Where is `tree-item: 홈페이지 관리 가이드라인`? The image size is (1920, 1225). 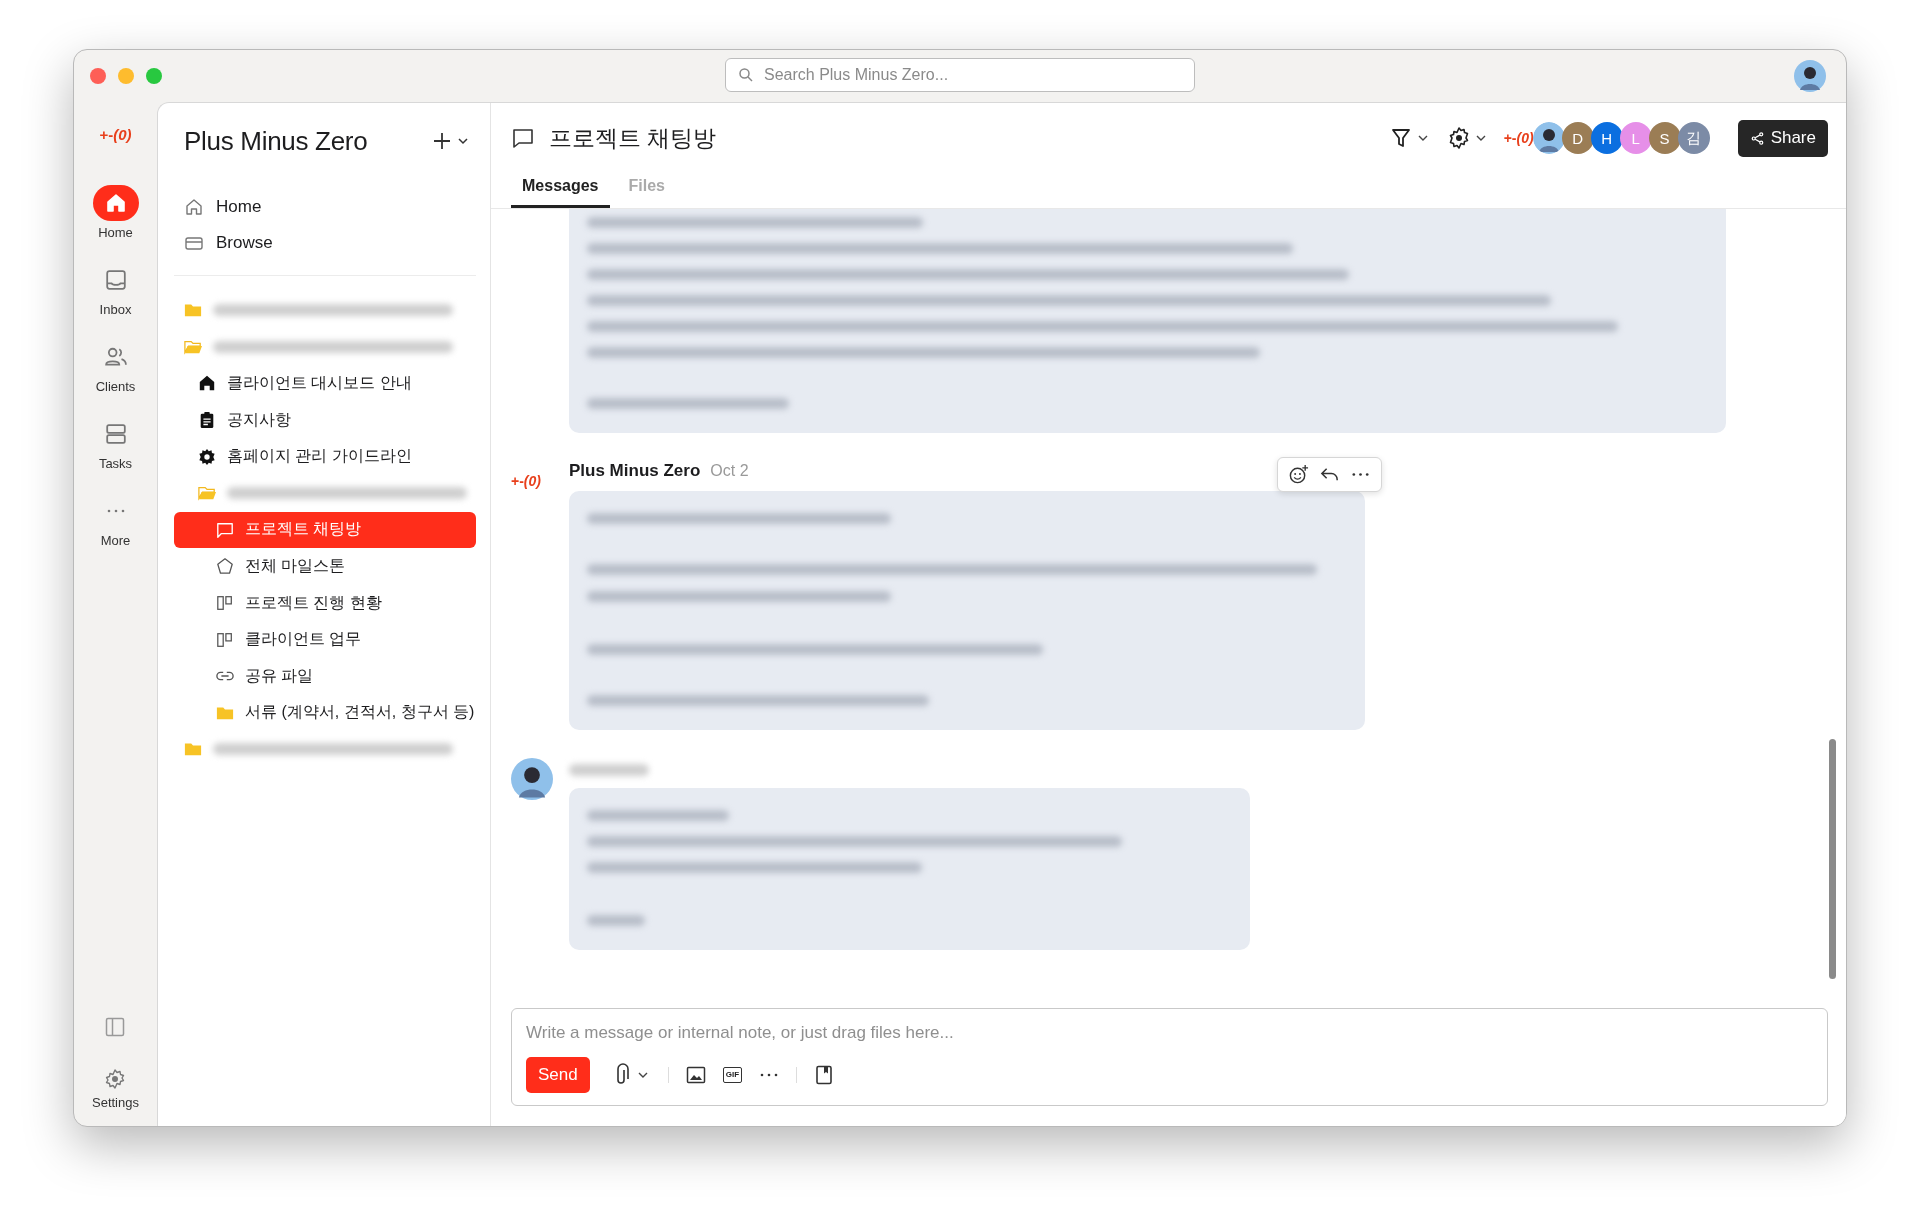 tree-item: 홈페이지 관리 가이드라인 is located at coordinates (325, 456).